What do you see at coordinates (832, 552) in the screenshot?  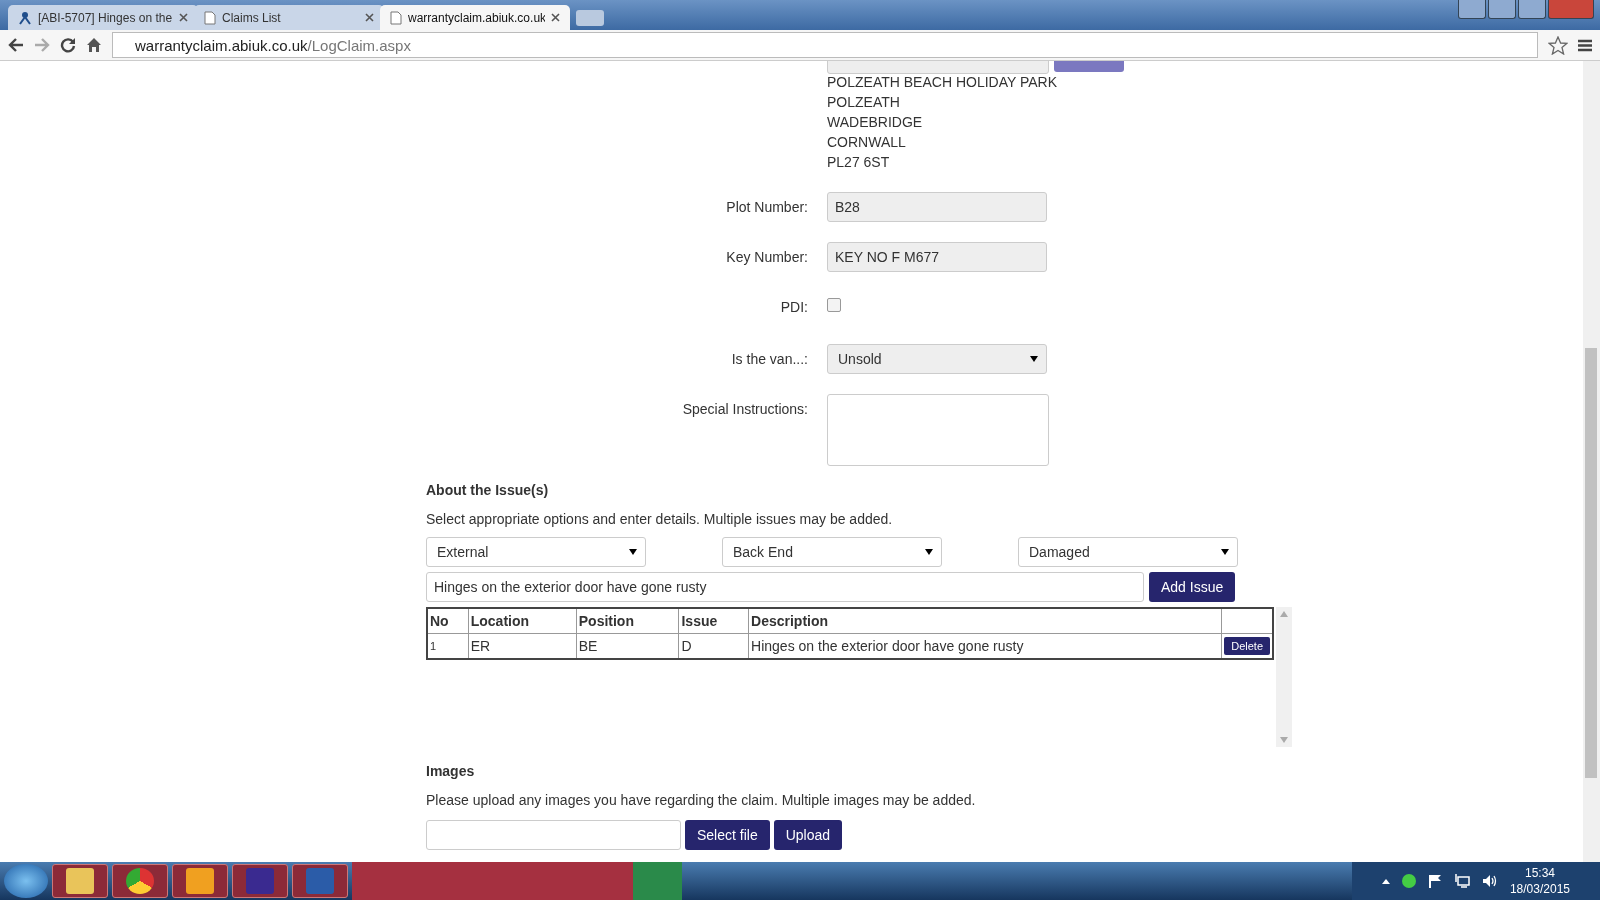 I see `dropdown: Back End` at bounding box center [832, 552].